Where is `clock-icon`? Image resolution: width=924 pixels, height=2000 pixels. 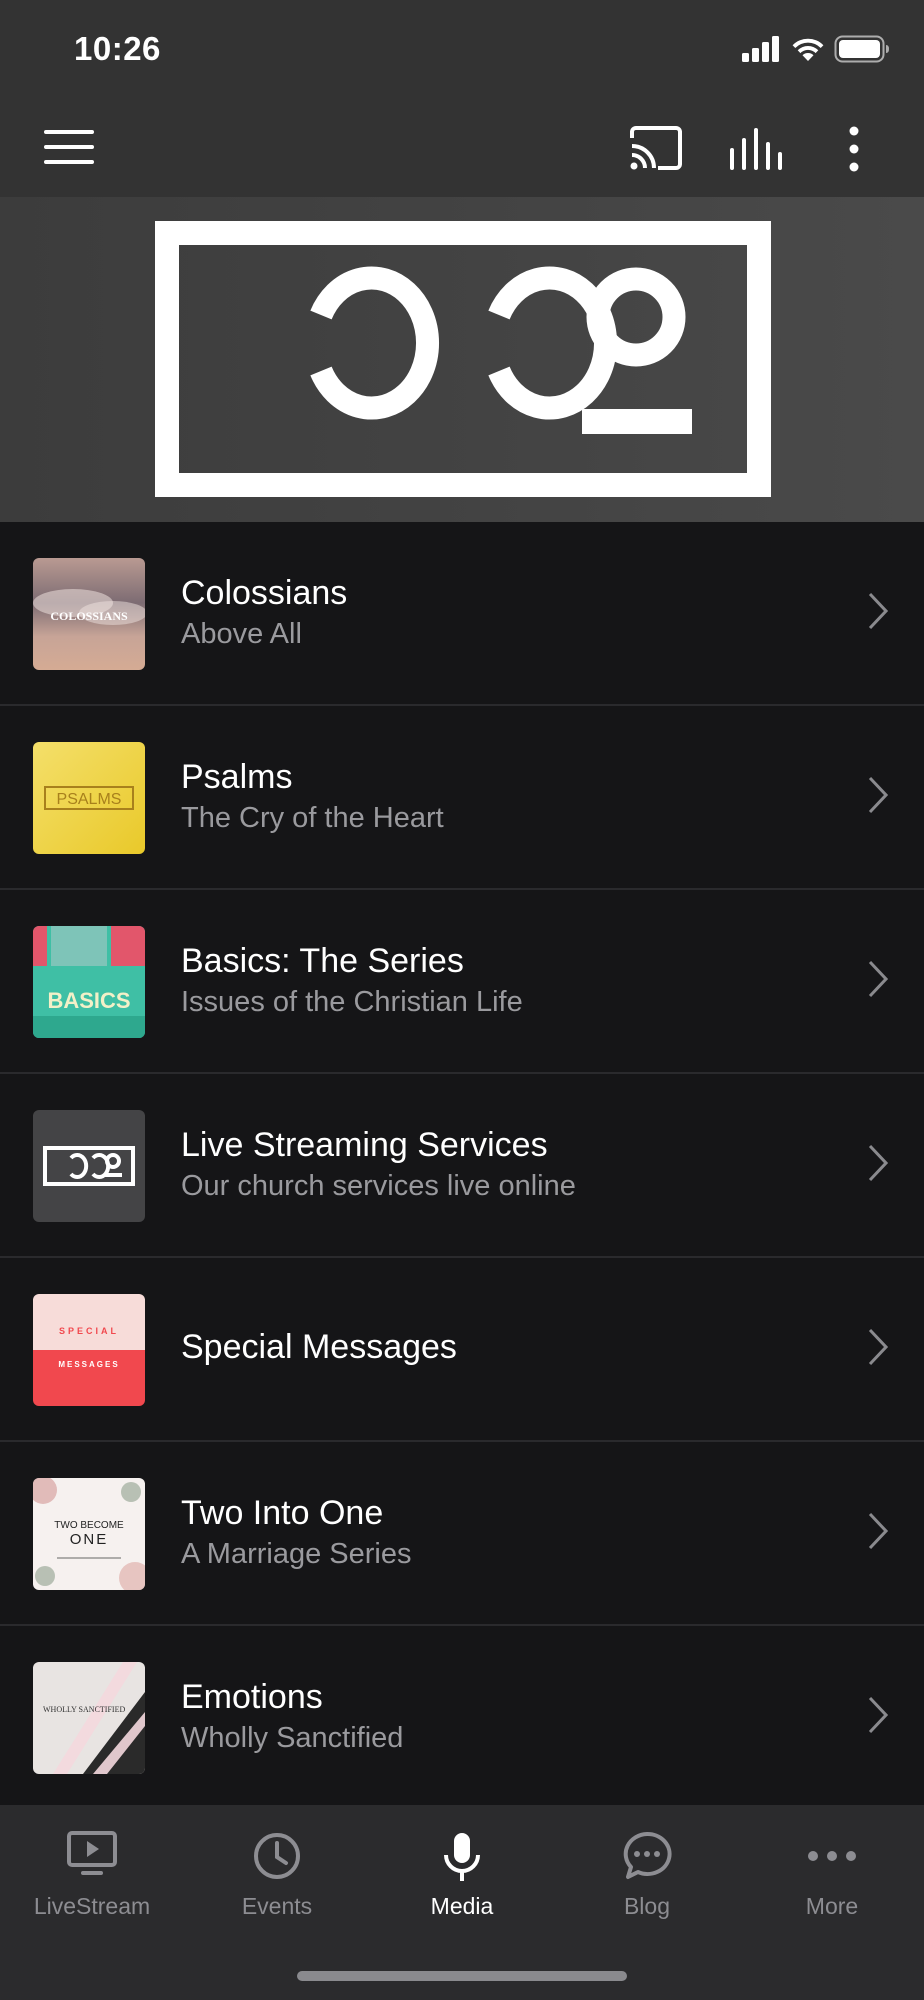 clock-icon is located at coordinates (277, 1856).